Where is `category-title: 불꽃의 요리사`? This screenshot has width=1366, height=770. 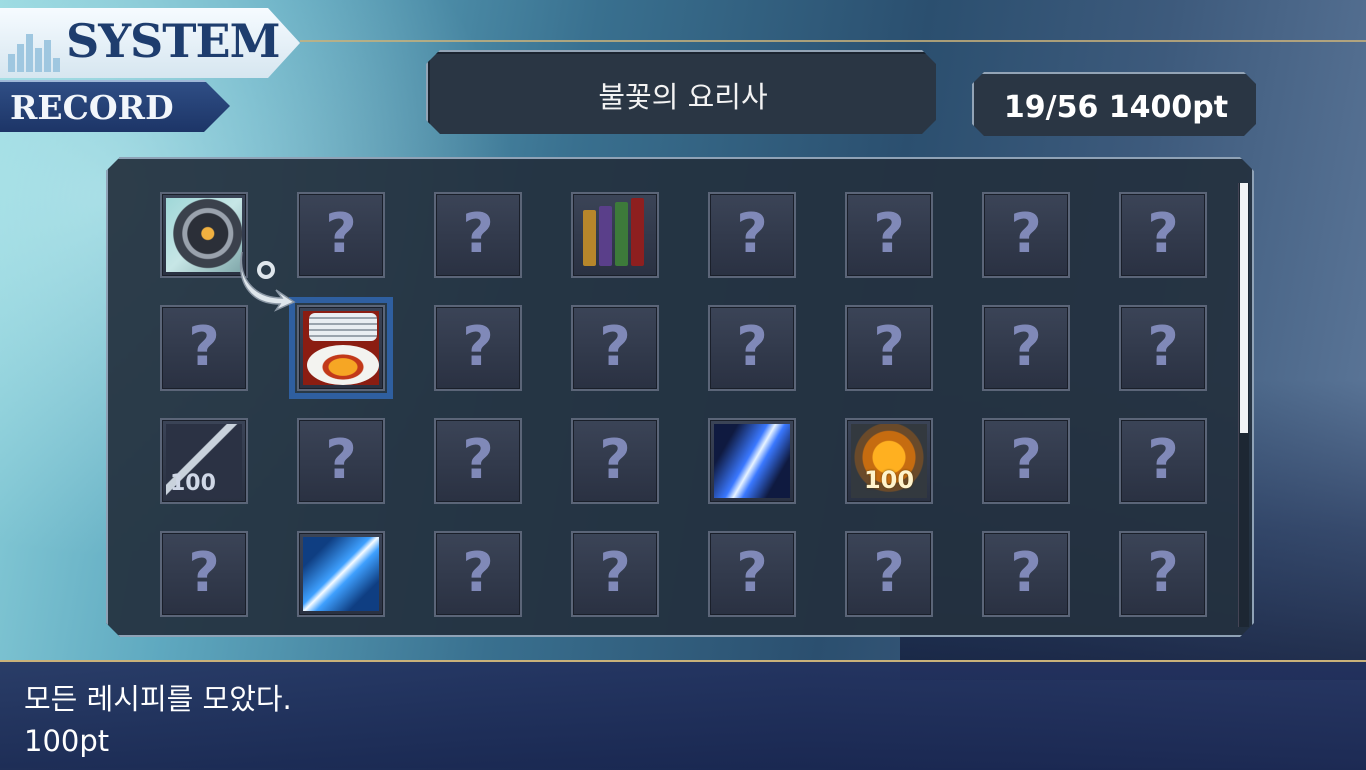 category-title: 불꽃의 요리사 is located at coordinates (683, 97).